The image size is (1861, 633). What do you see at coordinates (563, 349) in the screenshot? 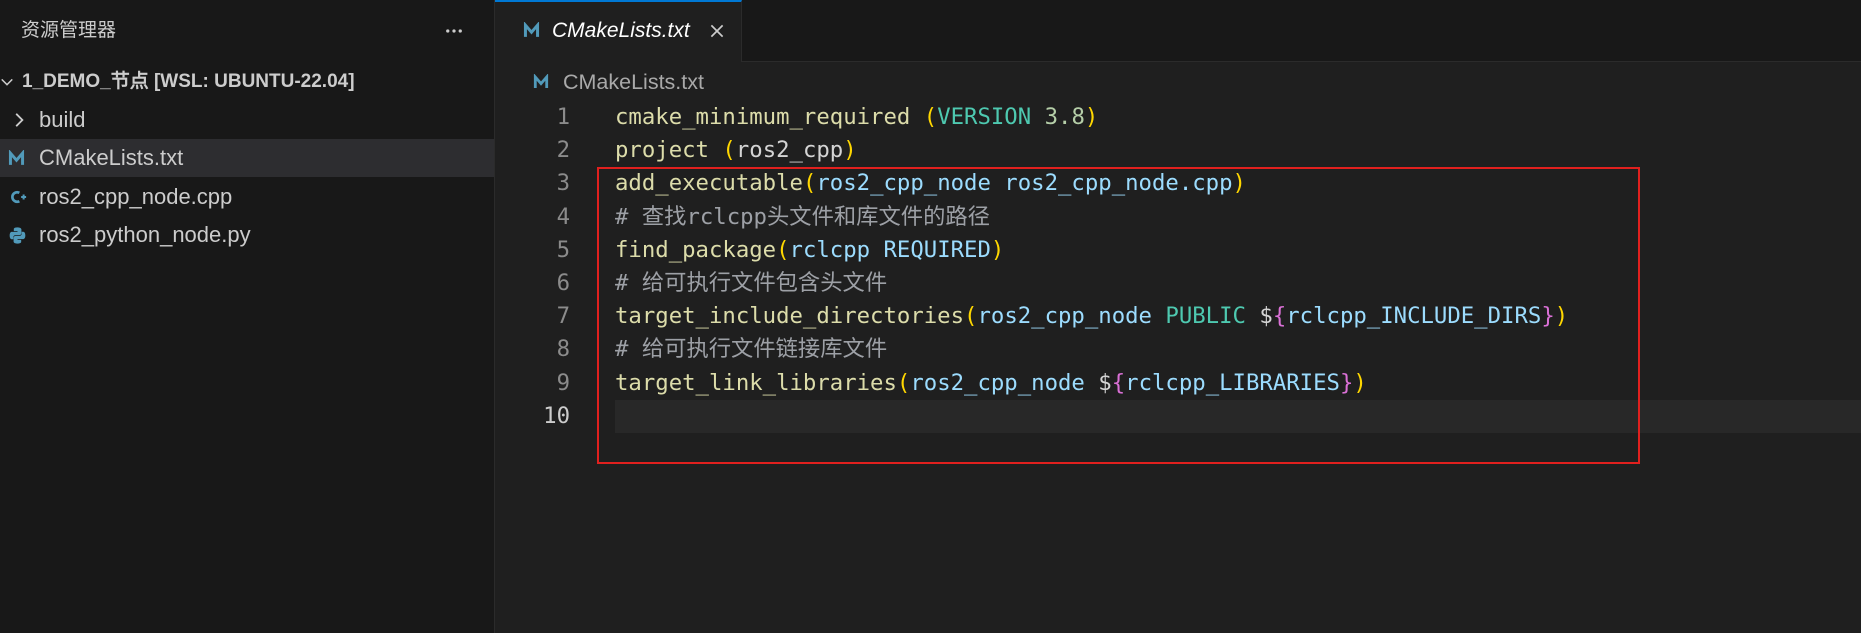
I see `line-number: 8` at bounding box center [563, 349].